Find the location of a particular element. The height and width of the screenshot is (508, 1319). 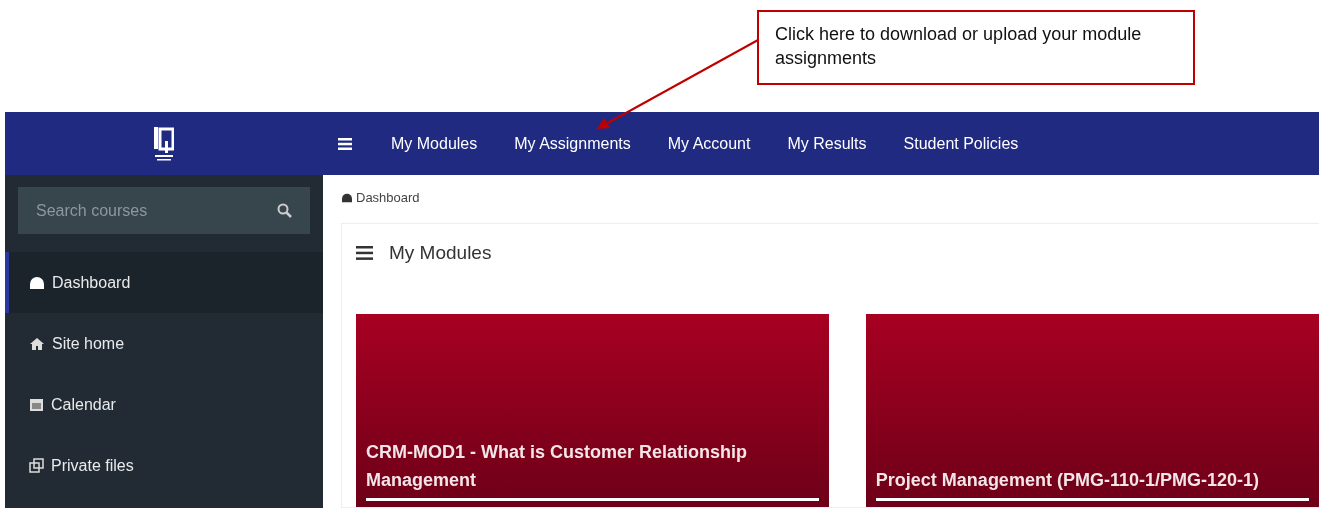

sidebar-item: Dashboard is located at coordinates (164, 282).